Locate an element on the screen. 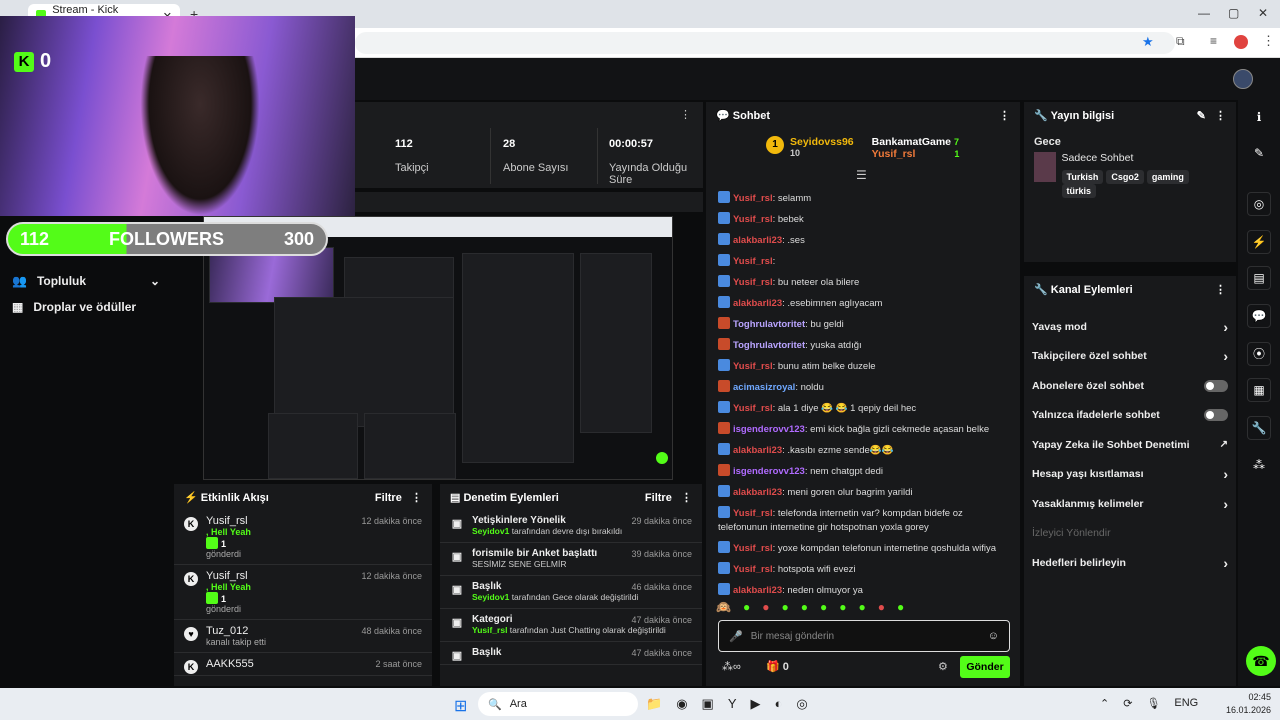 Image resolution: width=1280 pixels, height=720 pixels. chat-message: alakbarli23: .ses is located at coordinates (863, 240).